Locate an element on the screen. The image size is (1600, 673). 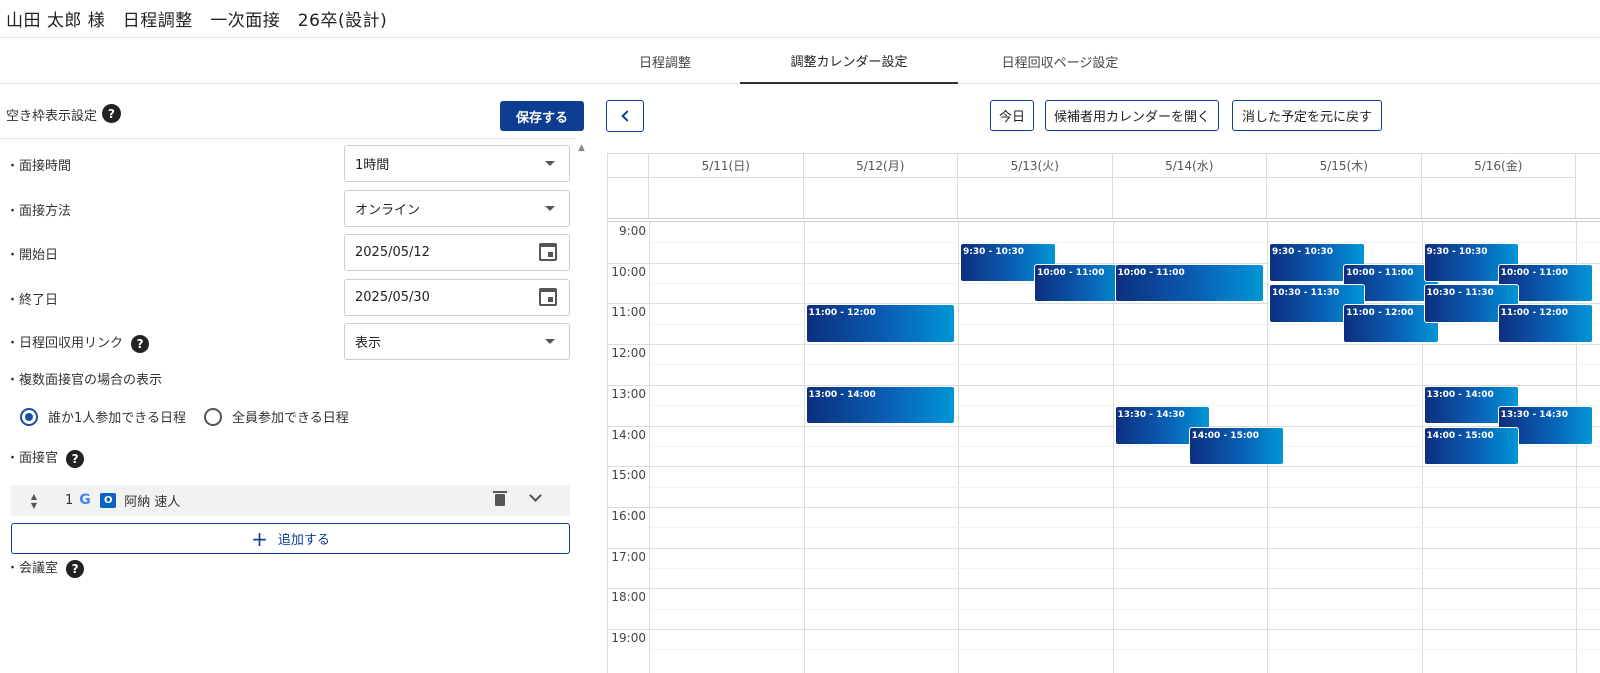
start-date-label: ・開始日 is located at coordinates (32, 255).